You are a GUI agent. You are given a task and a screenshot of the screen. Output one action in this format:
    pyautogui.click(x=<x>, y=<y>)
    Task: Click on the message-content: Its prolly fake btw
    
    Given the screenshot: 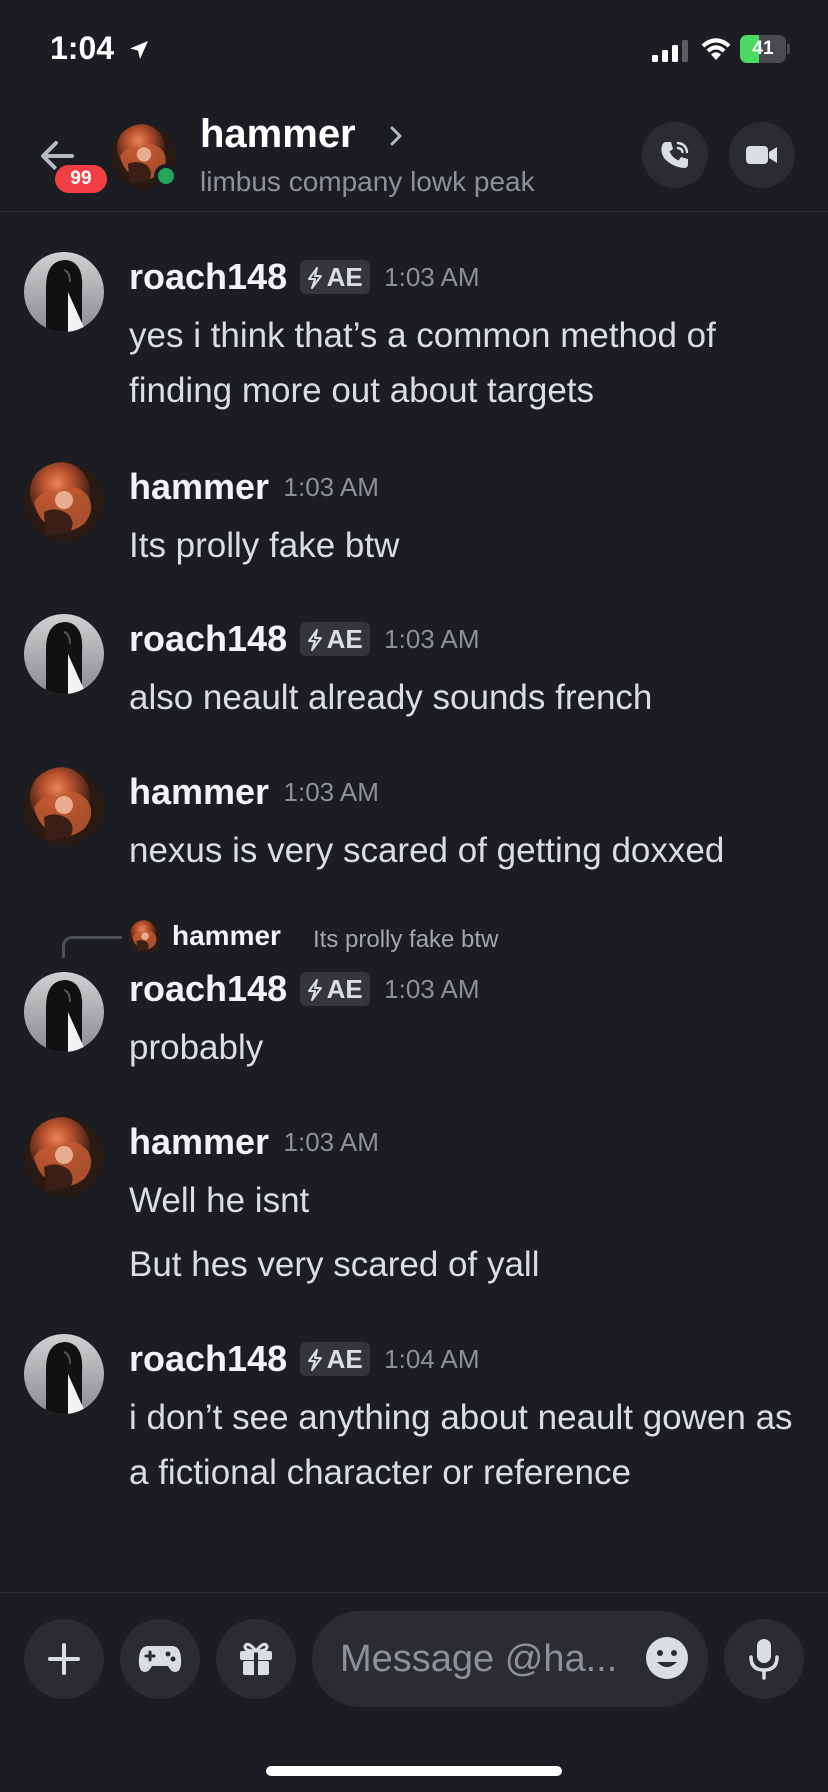 What is the action you would take?
    pyautogui.click(x=264, y=545)
    